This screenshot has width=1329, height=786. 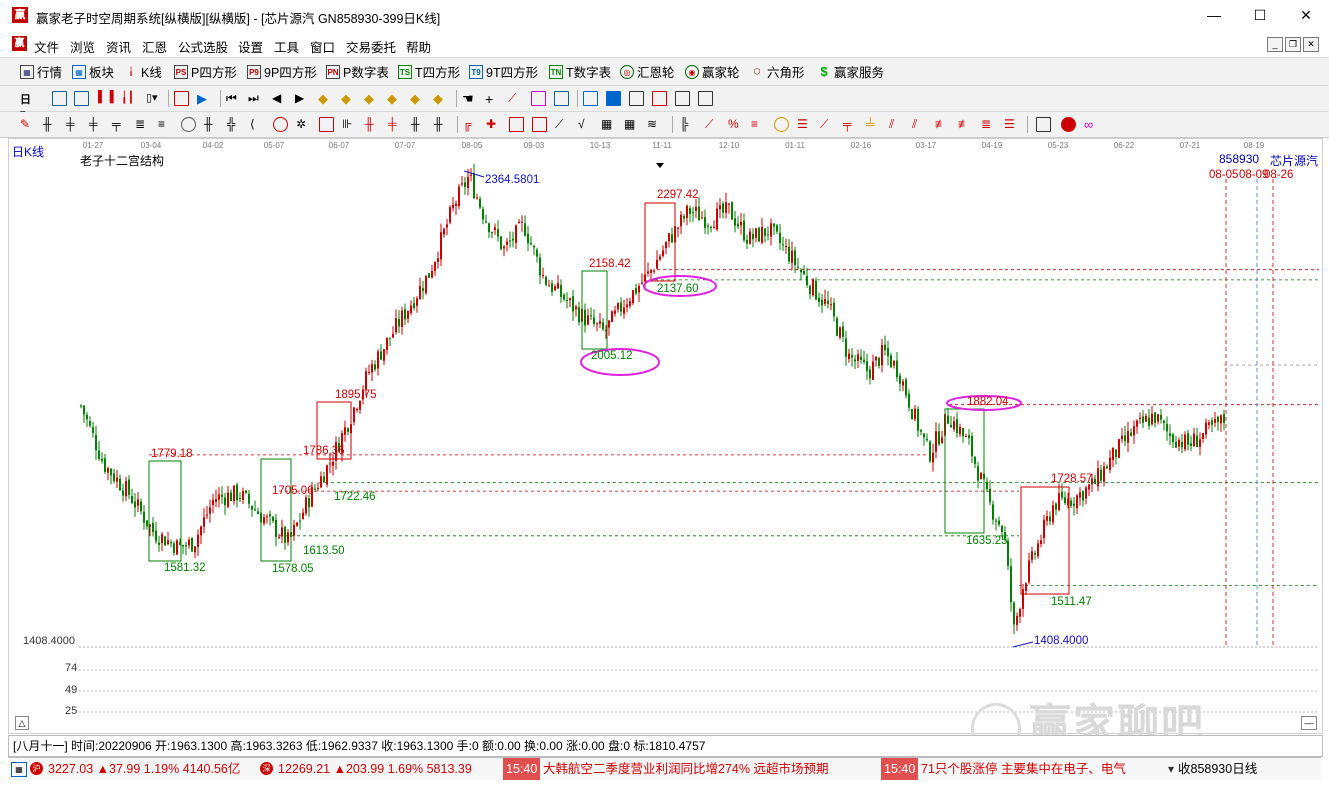 I want to click on tool-icon-37: ⫽, so click(x=919, y=124).